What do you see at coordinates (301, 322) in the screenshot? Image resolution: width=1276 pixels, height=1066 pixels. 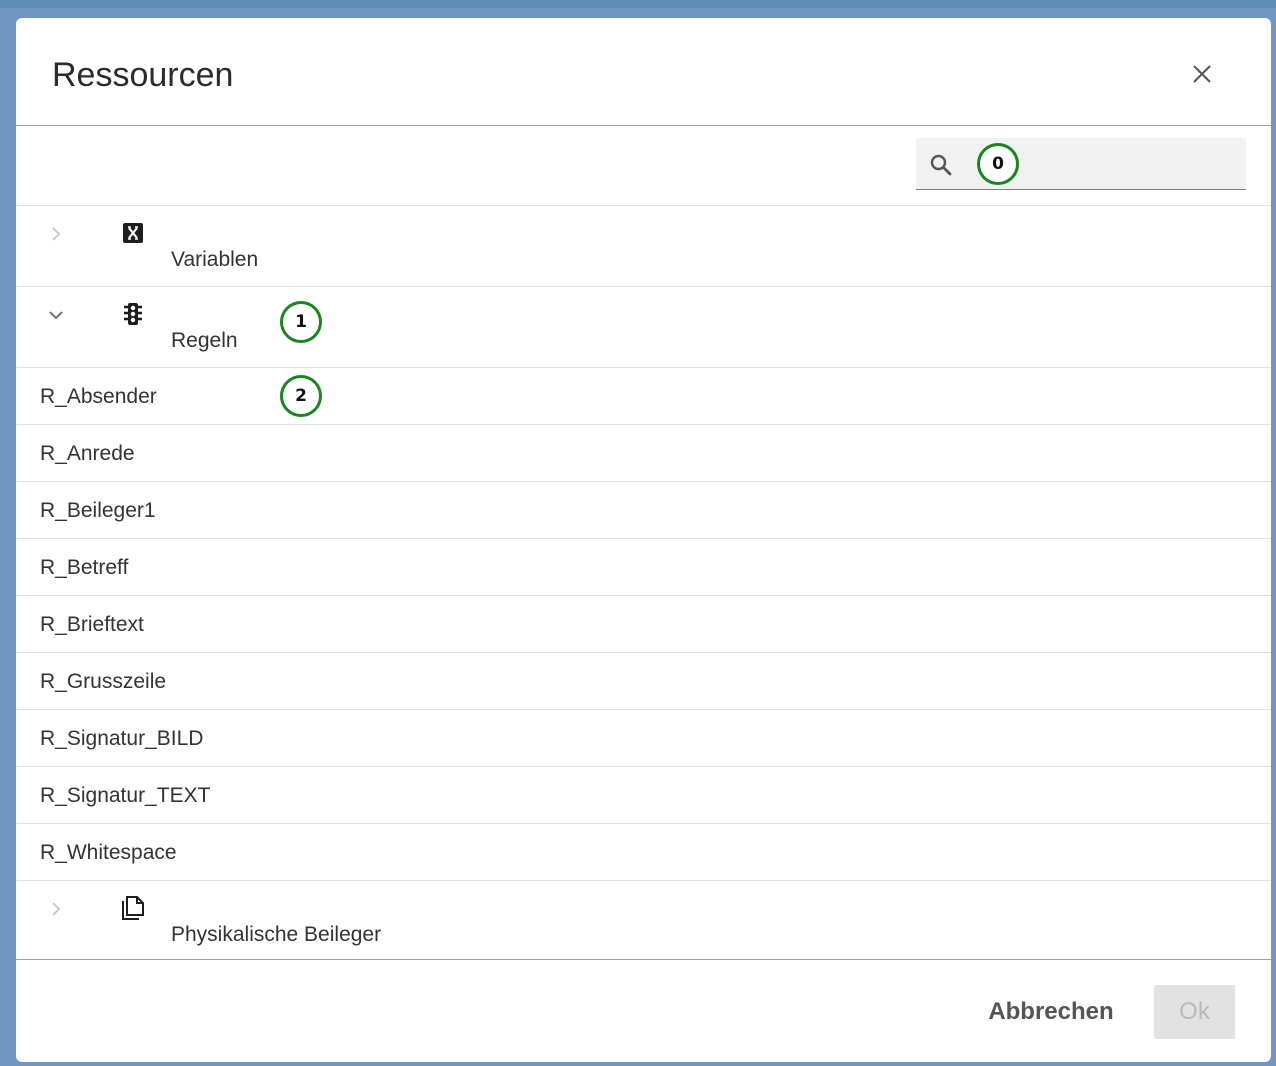 I see `annotation-marker-1: 1` at bounding box center [301, 322].